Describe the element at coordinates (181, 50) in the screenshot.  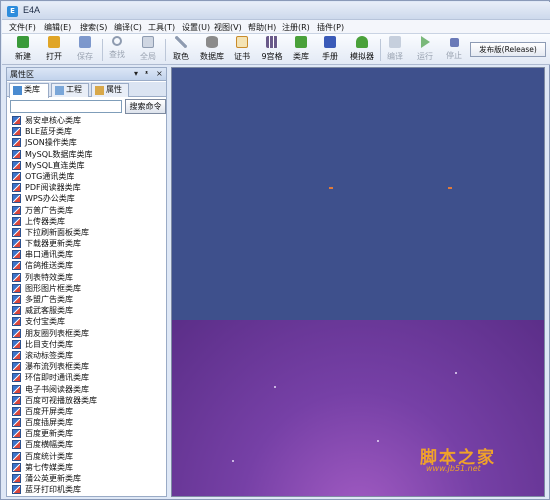
I see `color-picker-button: 取色` at that location.